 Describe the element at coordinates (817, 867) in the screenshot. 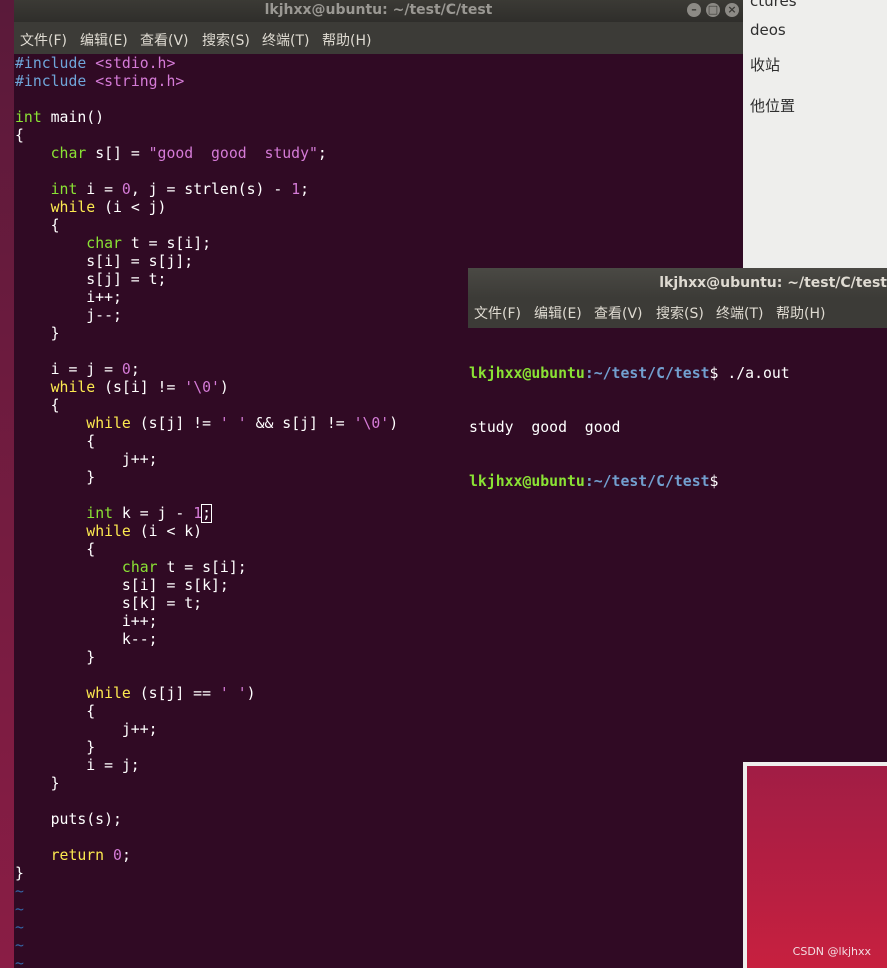

I see `desktop-wallpaper-region` at that location.